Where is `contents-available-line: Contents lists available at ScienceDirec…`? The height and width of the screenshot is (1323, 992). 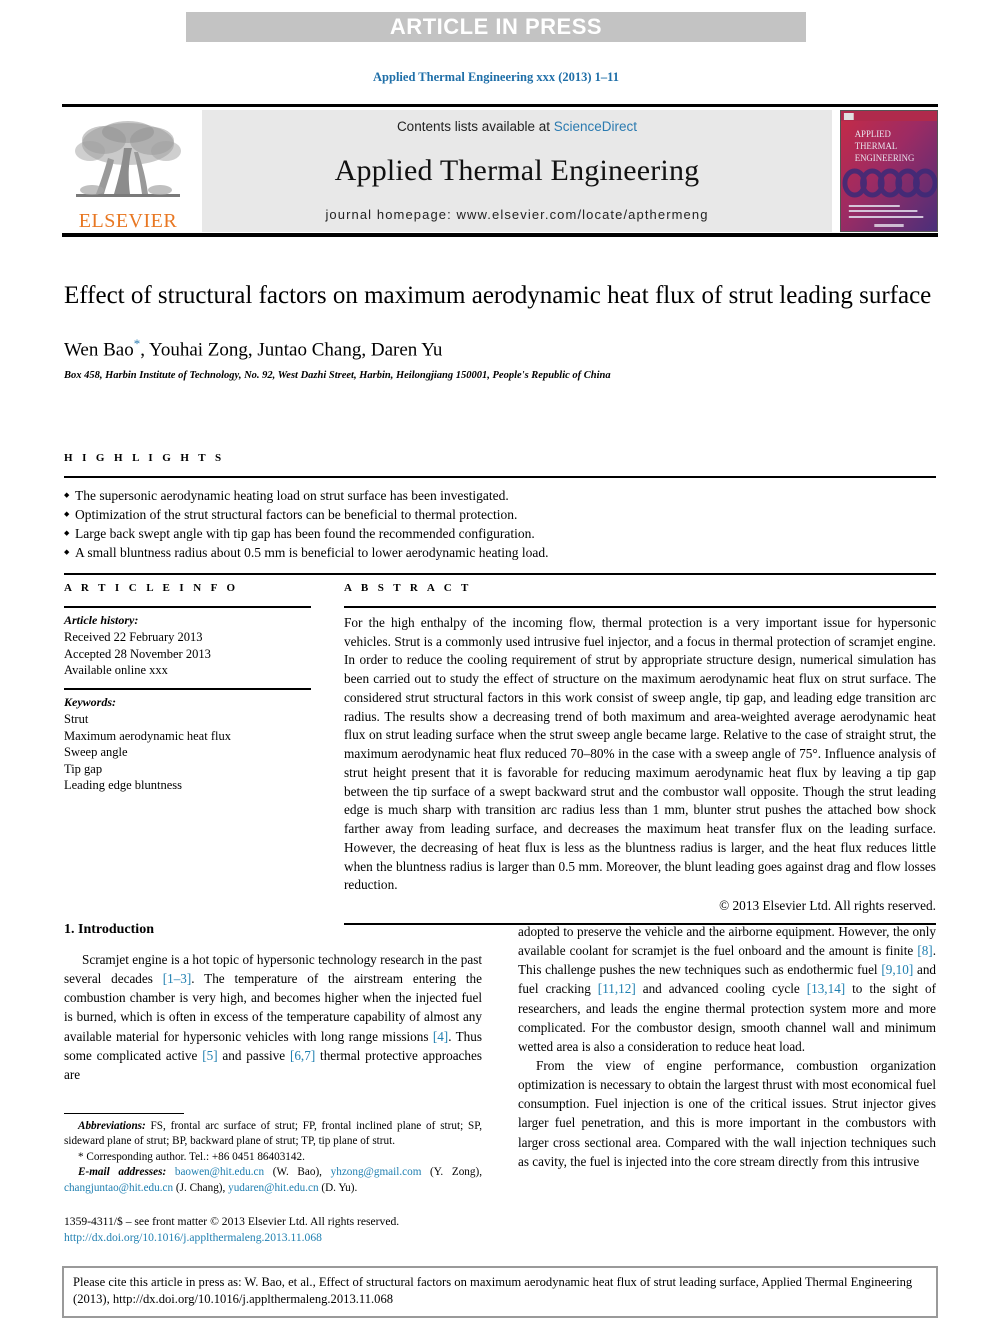 contents-available-line: Contents lists available at ScienceDirec… is located at coordinates (517, 126).